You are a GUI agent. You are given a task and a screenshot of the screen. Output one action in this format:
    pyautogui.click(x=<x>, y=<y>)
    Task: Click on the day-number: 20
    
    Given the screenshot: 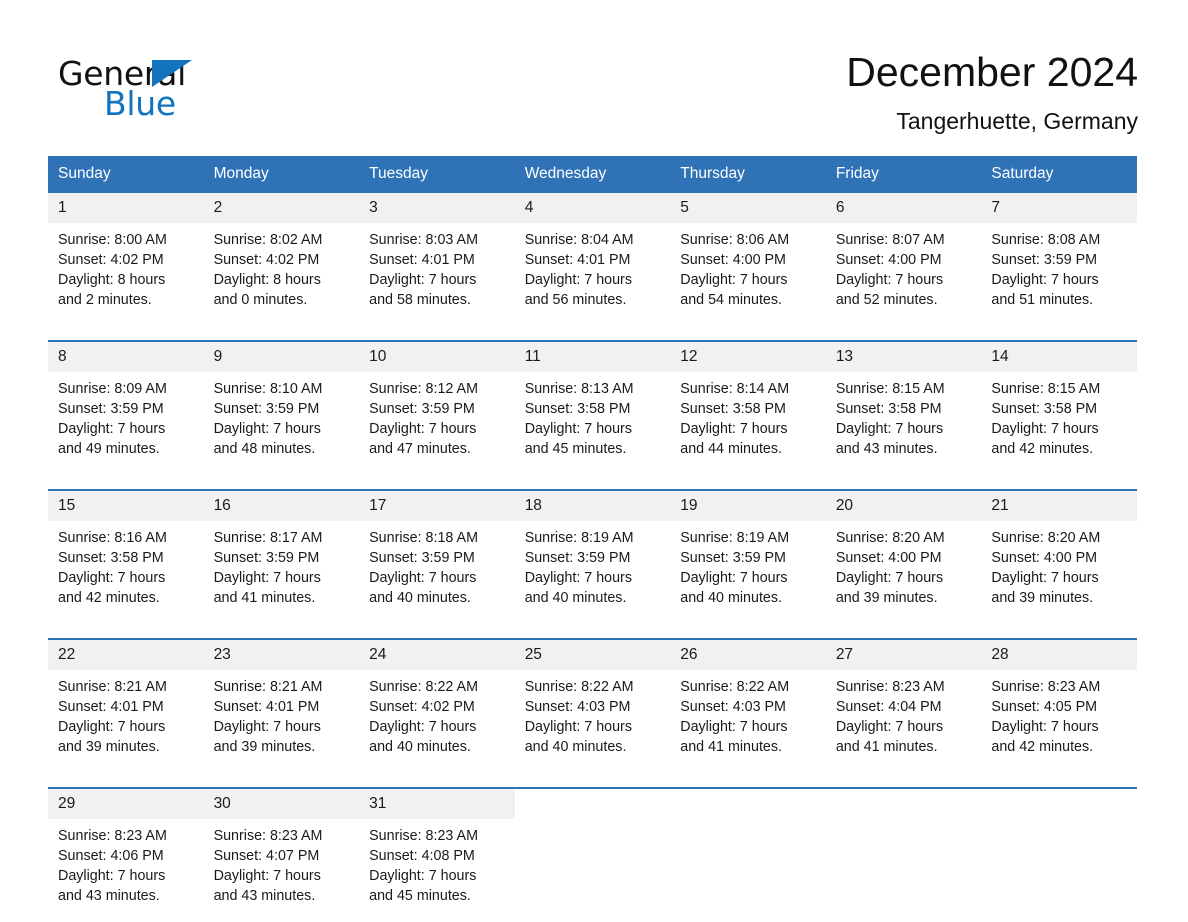 What is the action you would take?
    pyautogui.click(x=903, y=505)
    